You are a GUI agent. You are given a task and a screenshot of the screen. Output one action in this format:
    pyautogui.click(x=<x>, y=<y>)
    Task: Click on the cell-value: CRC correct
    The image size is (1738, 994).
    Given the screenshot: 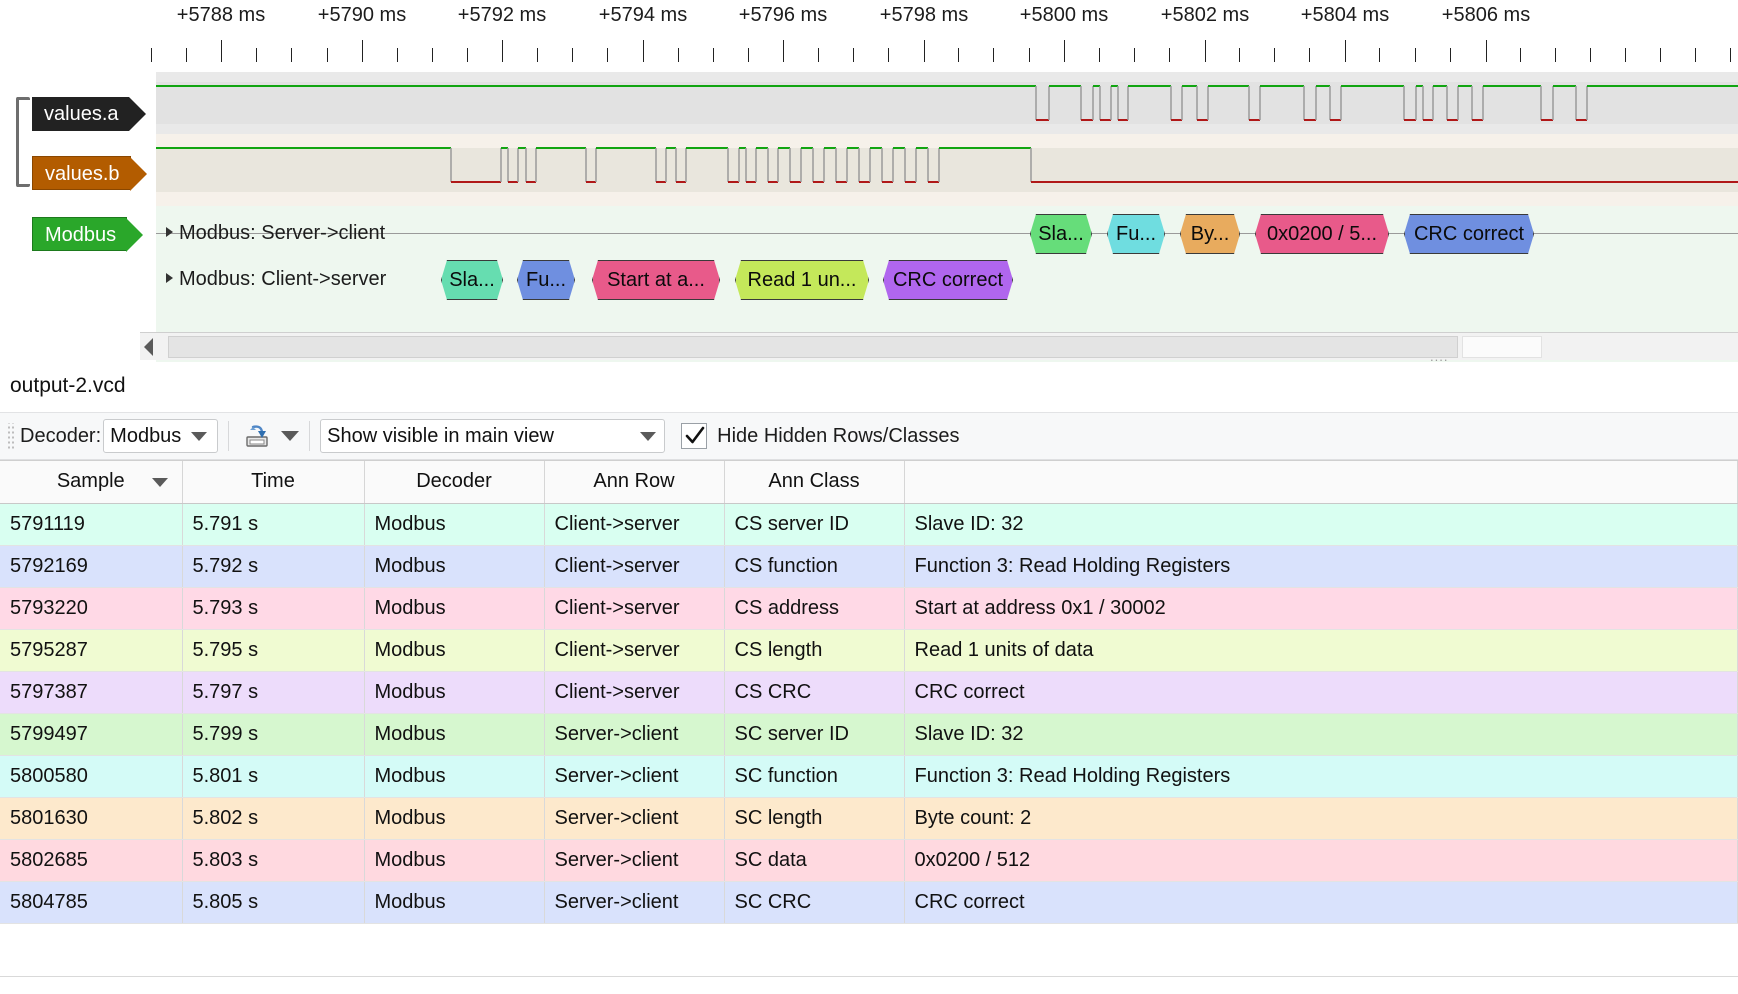 What is the action you would take?
    pyautogui.click(x=1321, y=902)
    